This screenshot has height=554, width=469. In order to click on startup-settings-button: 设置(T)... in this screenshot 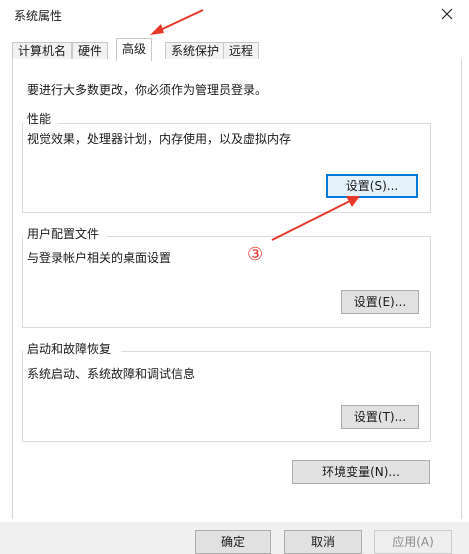, I will do `click(380, 417)`.